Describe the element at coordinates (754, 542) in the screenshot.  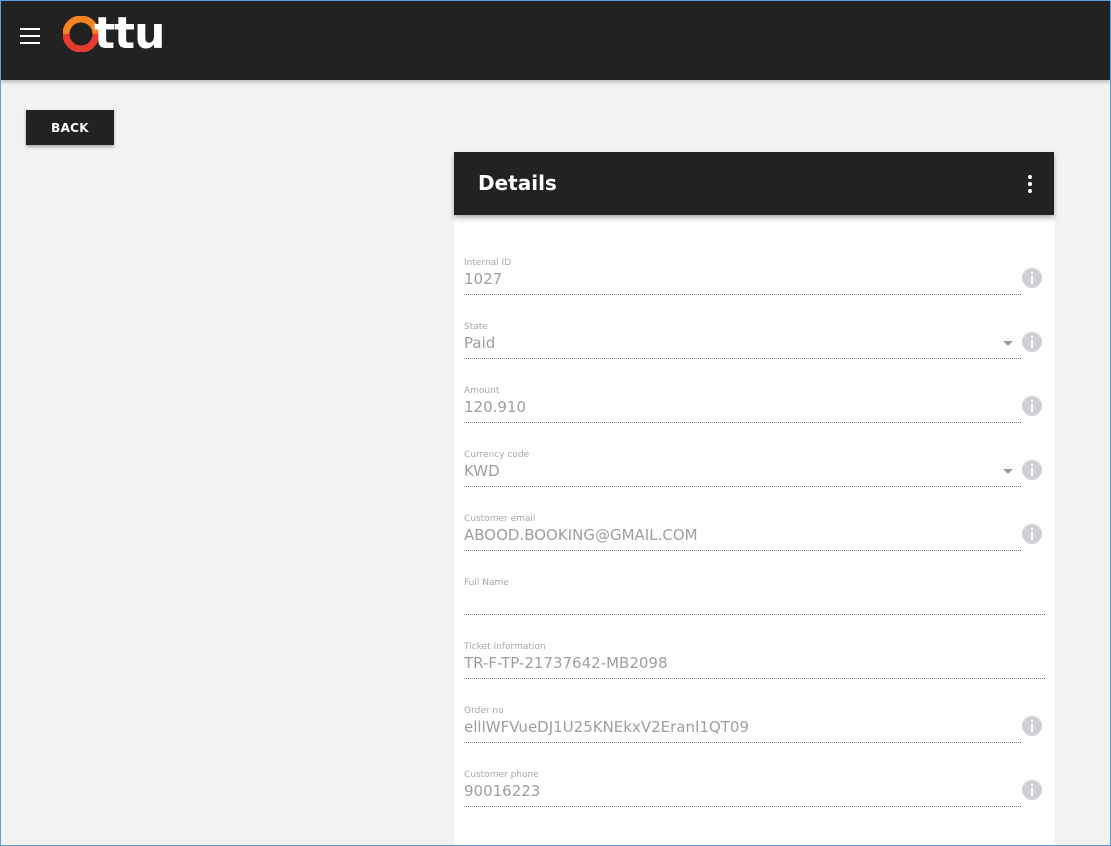
I see `customer-email-field: Customer email ABOOD.BOOKING@GMAIL.COM` at that location.